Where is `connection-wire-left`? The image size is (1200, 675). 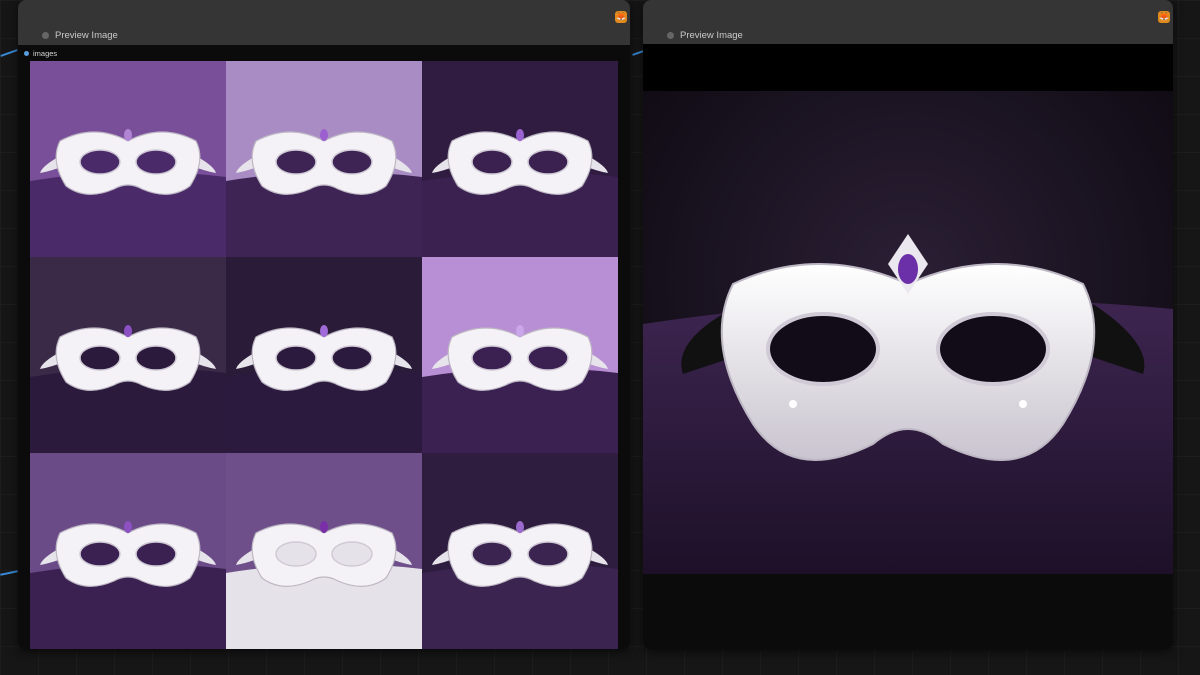
connection-wire-left is located at coordinates (9, 53).